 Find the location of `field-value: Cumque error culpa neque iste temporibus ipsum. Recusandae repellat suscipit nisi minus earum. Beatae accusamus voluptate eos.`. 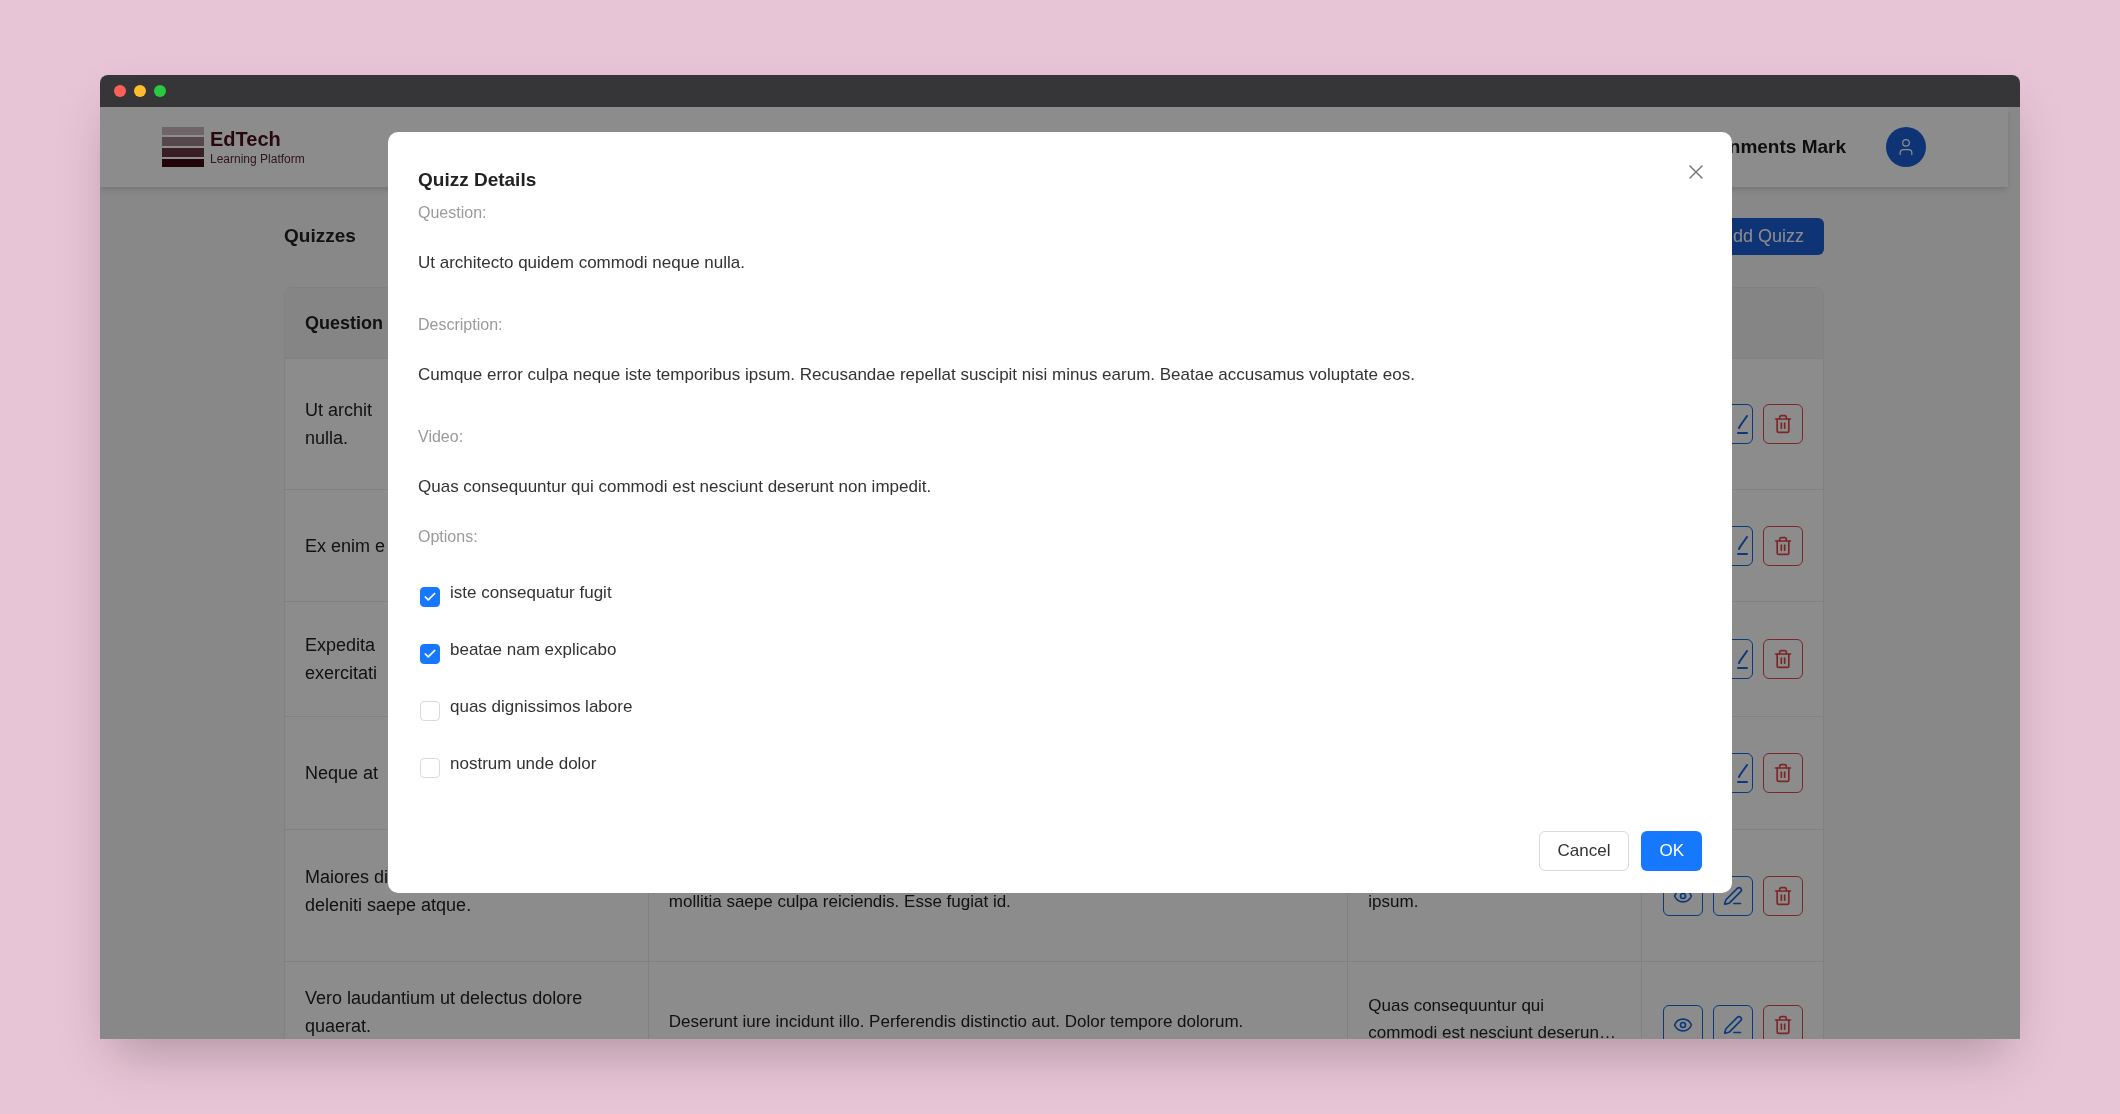

field-value: Cumque error culpa neque iste temporibus ipsum. Recusandae repellat suscipit nisi minus earum. Beatae accusamus voluptate eos. is located at coordinates (917, 374).